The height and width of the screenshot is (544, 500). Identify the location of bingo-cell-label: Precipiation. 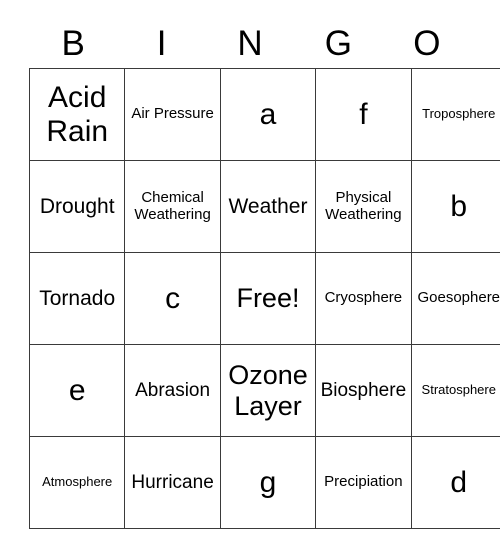
(363, 482).